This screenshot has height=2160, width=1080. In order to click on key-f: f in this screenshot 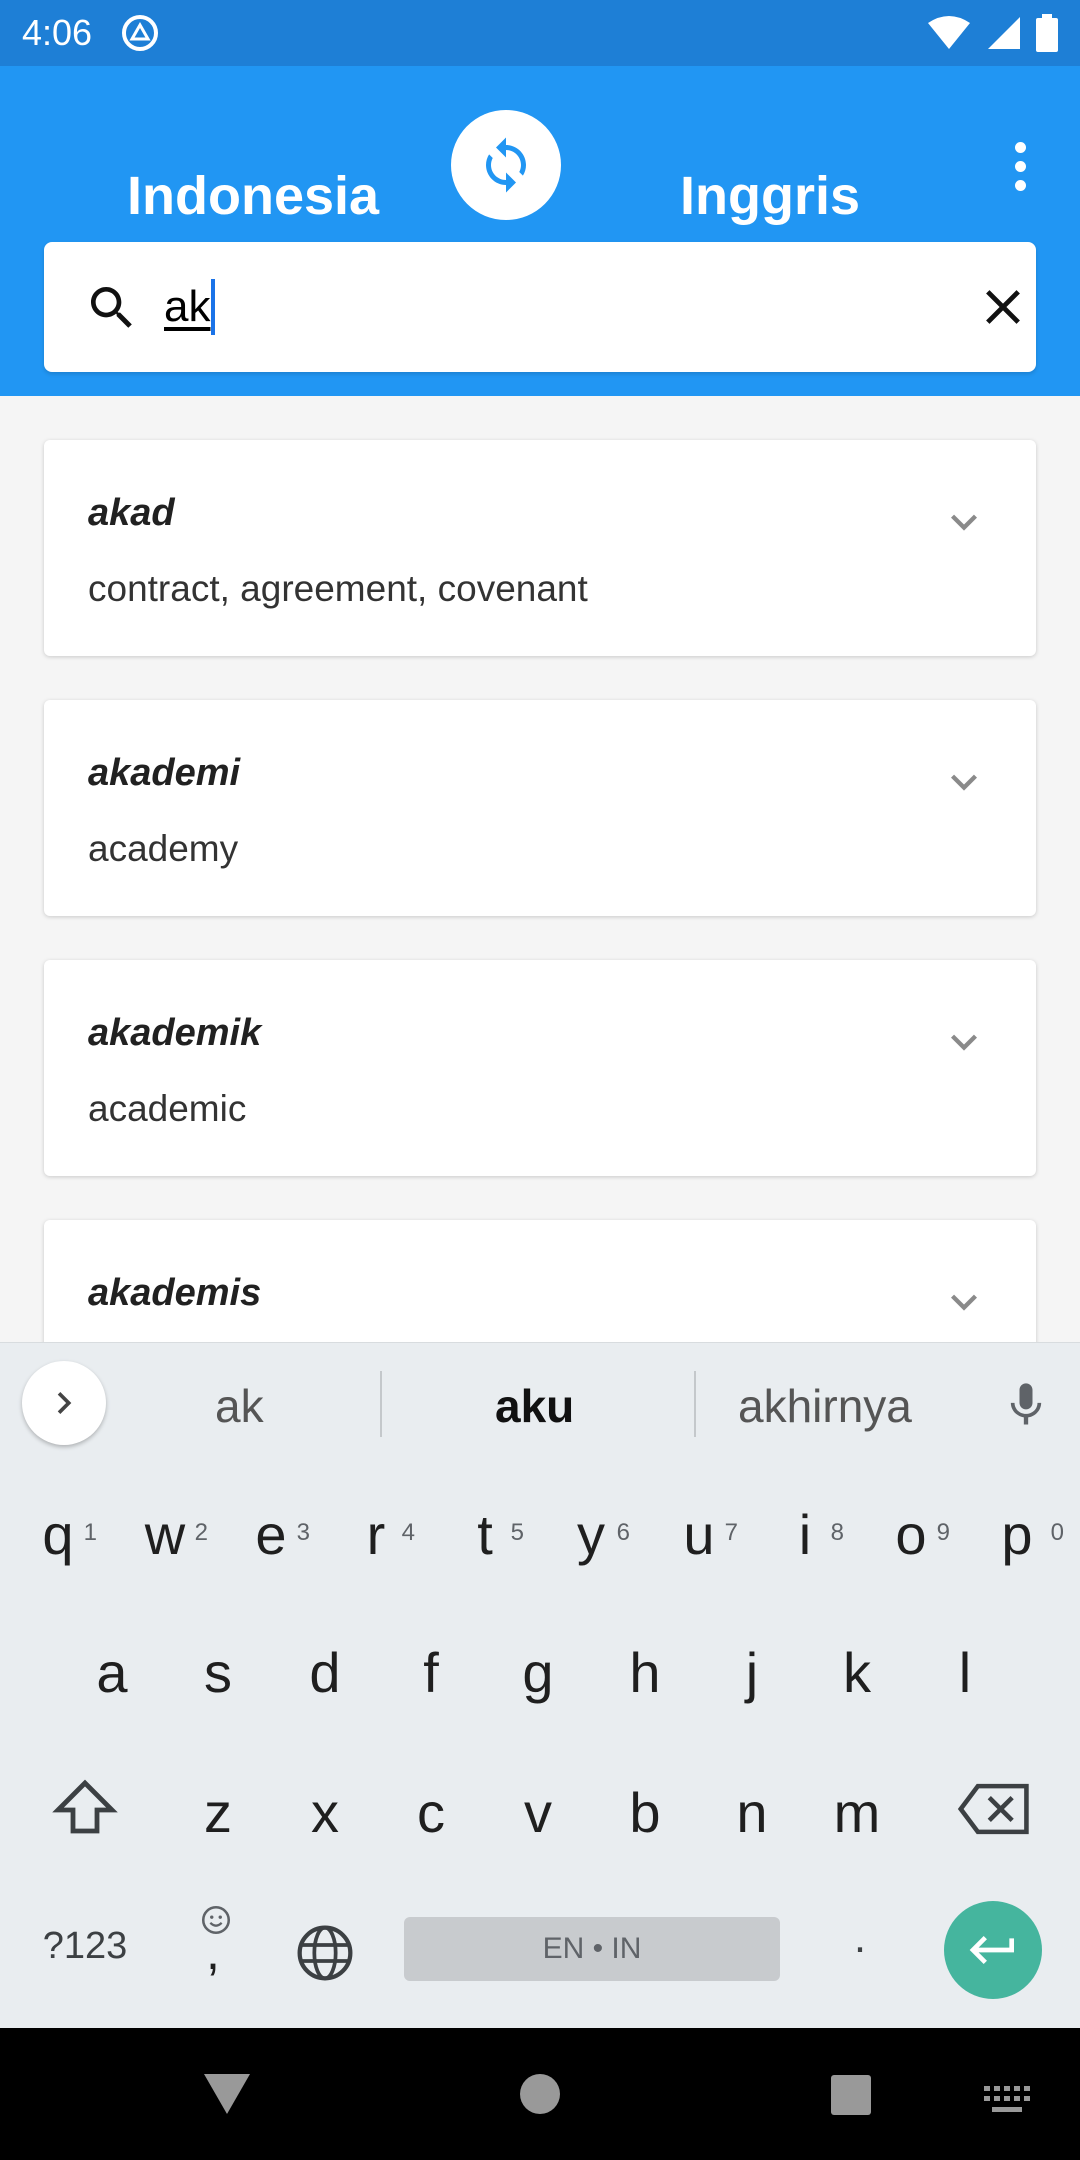, I will do `click(431, 1673)`.